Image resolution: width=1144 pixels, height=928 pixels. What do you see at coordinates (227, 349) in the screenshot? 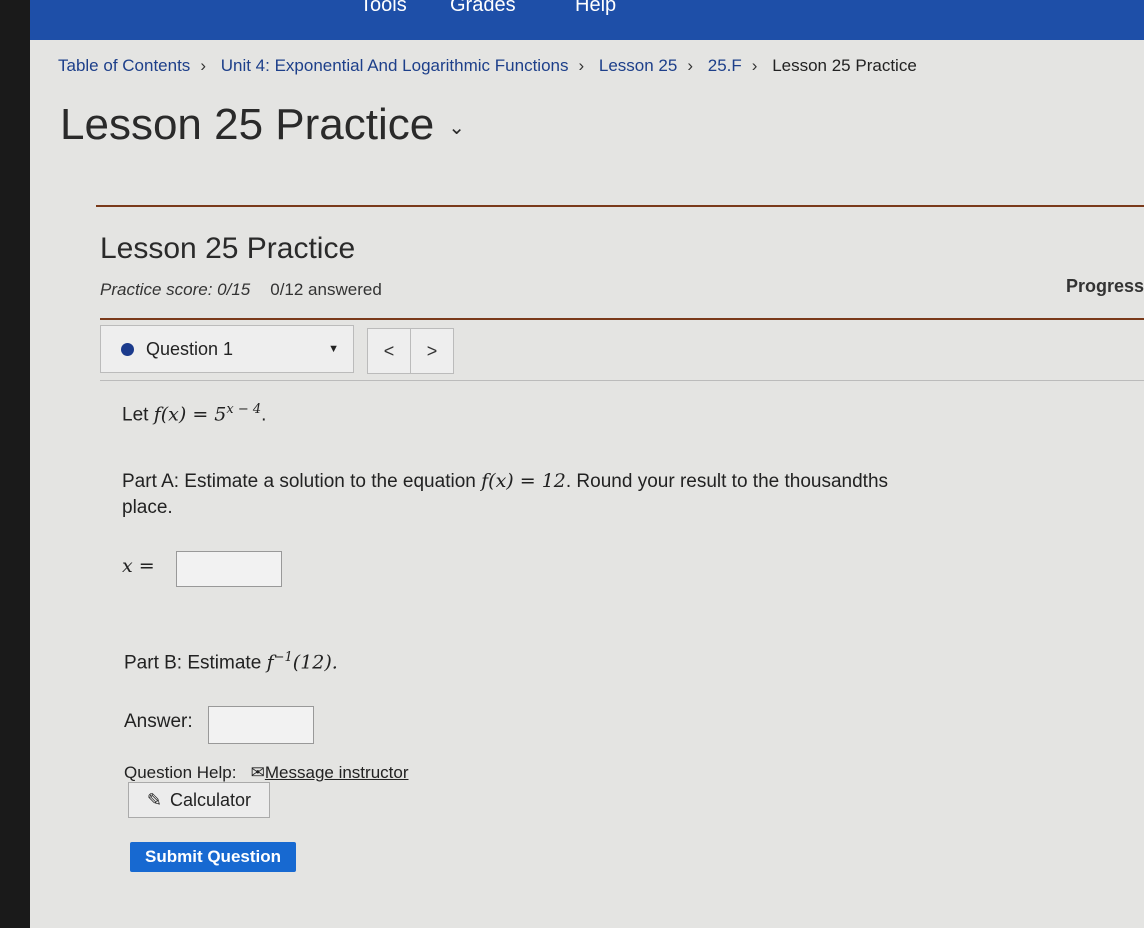
I see `question-select: Question 1 ▼` at bounding box center [227, 349].